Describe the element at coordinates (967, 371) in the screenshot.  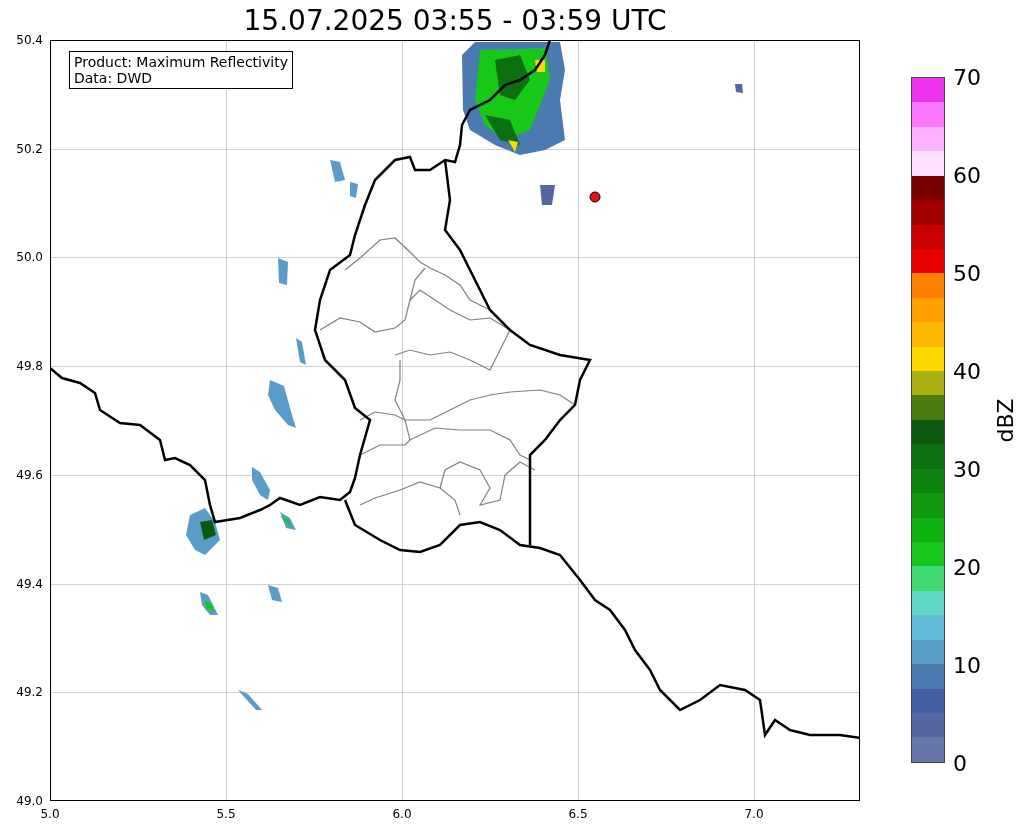
I see `colorbar-tick-label: 40` at that location.